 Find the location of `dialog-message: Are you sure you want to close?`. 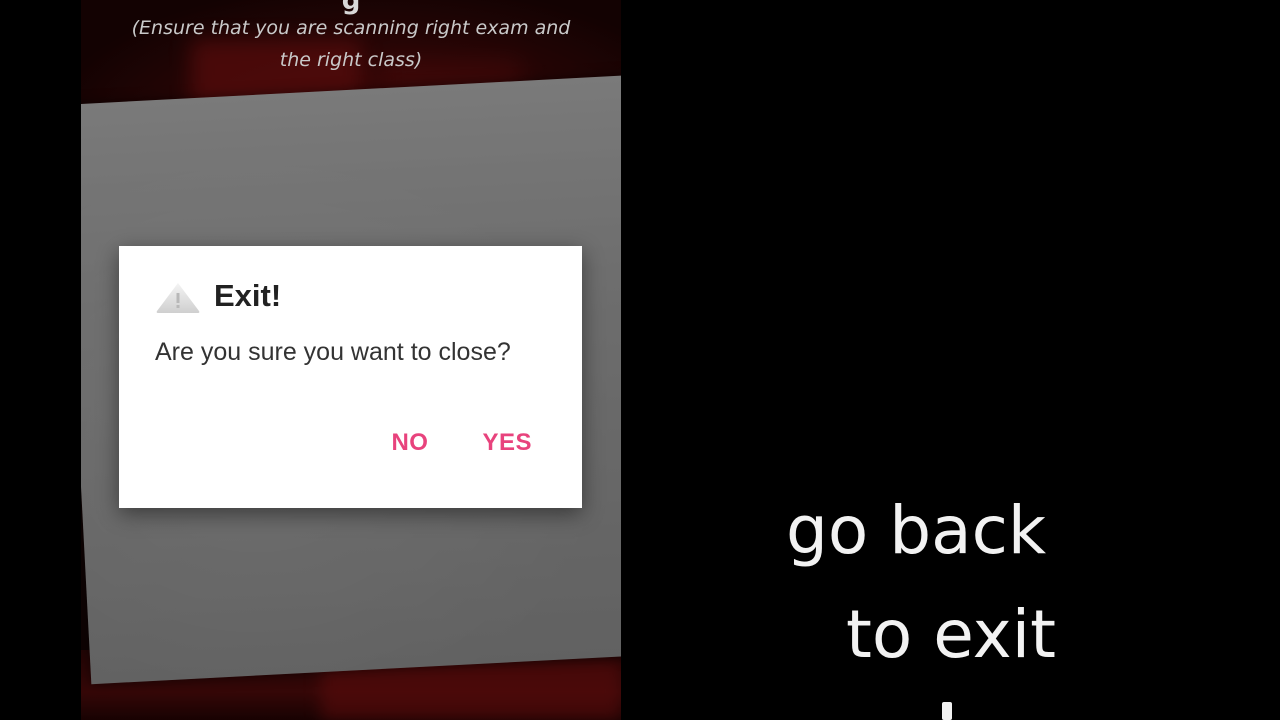

dialog-message: Are you sure you want to close? is located at coordinates (333, 352).